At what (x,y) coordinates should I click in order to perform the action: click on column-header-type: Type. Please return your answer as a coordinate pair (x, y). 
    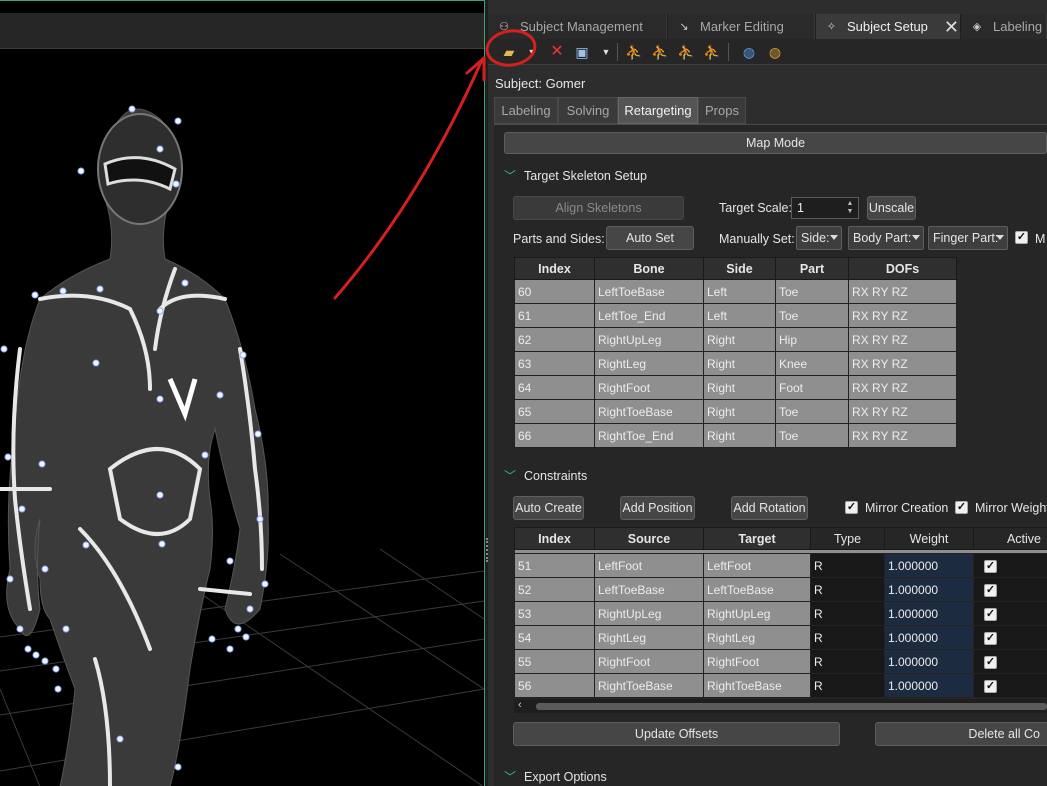
    Looking at the image, I should click on (847, 538).